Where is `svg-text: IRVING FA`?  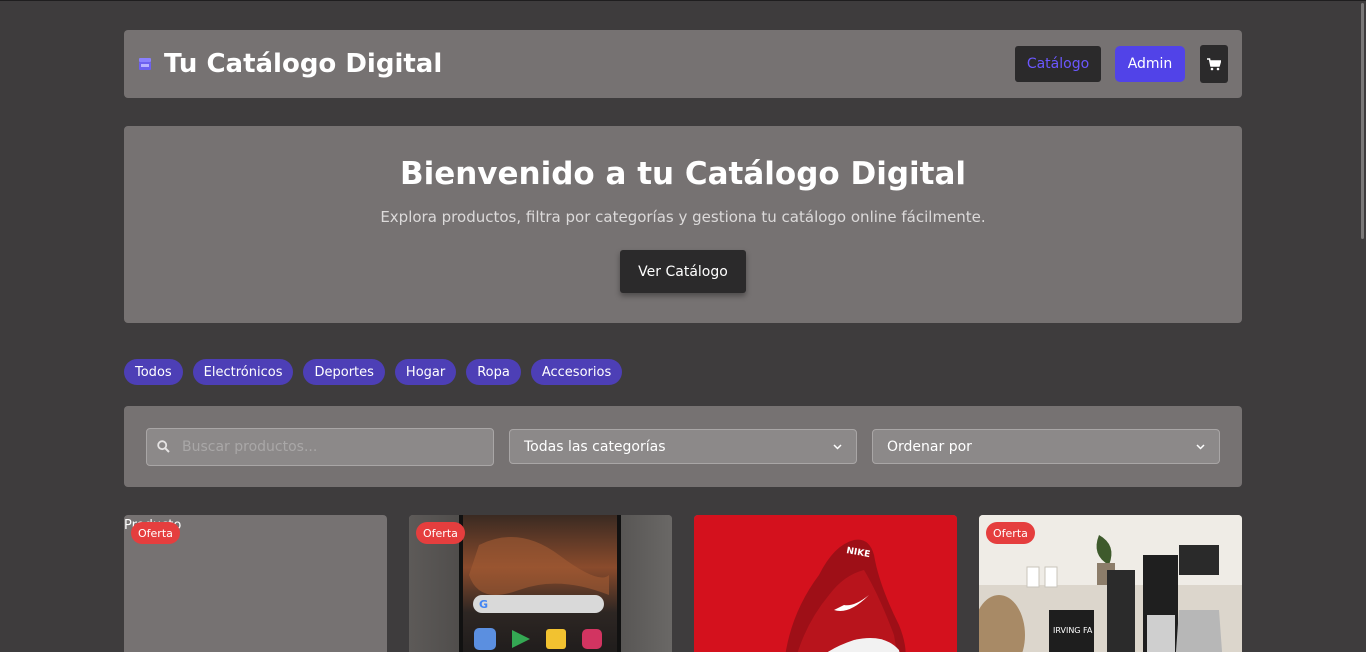 svg-text: IRVING FA is located at coordinates (1073, 630).